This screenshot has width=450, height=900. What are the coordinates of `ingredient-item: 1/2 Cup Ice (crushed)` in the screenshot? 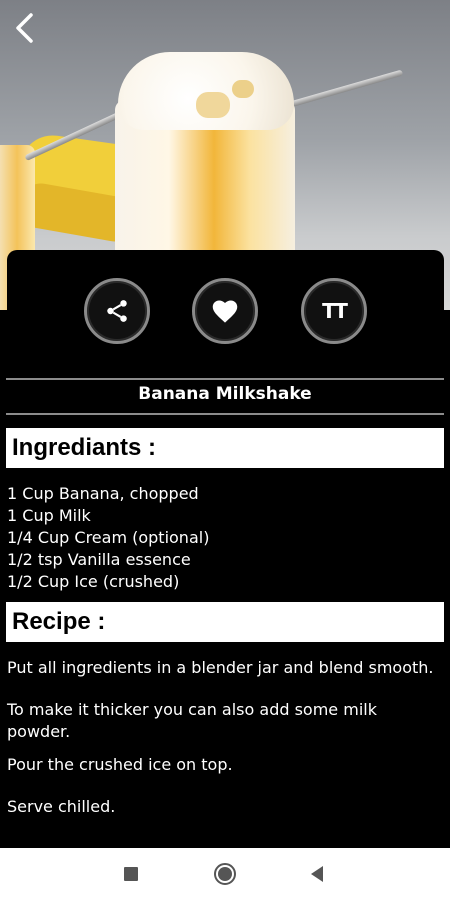 It's located at (93, 581).